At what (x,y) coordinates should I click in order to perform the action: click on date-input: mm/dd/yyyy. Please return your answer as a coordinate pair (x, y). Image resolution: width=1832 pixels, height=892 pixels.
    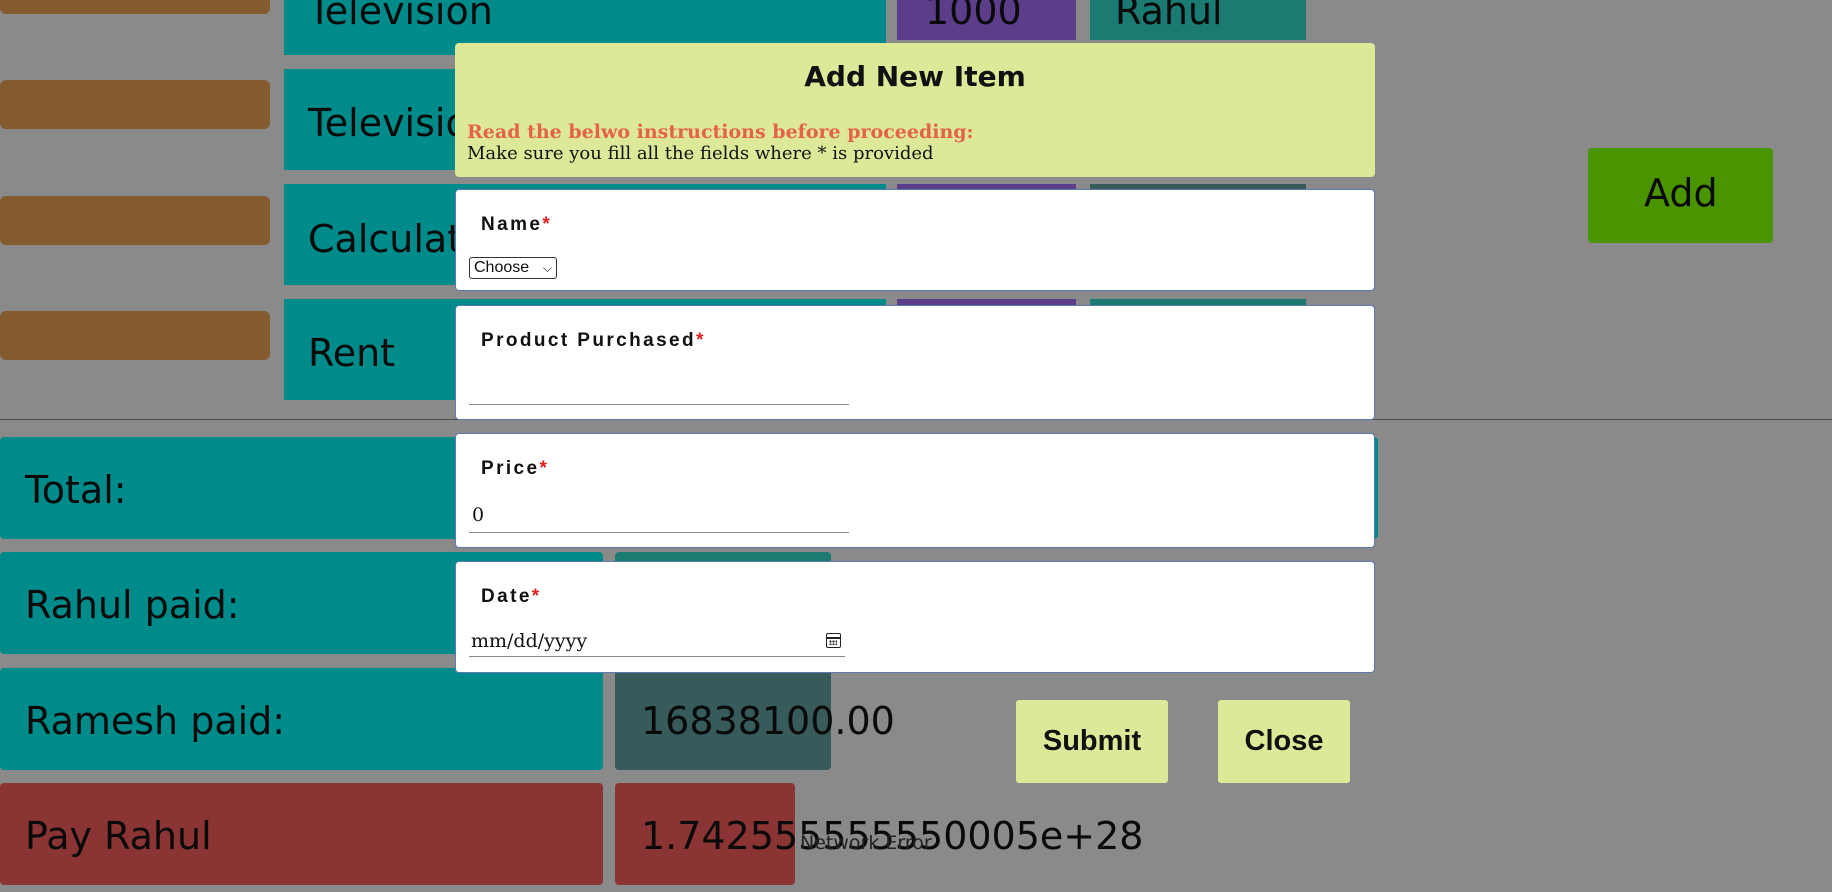
    Looking at the image, I should click on (657, 643).